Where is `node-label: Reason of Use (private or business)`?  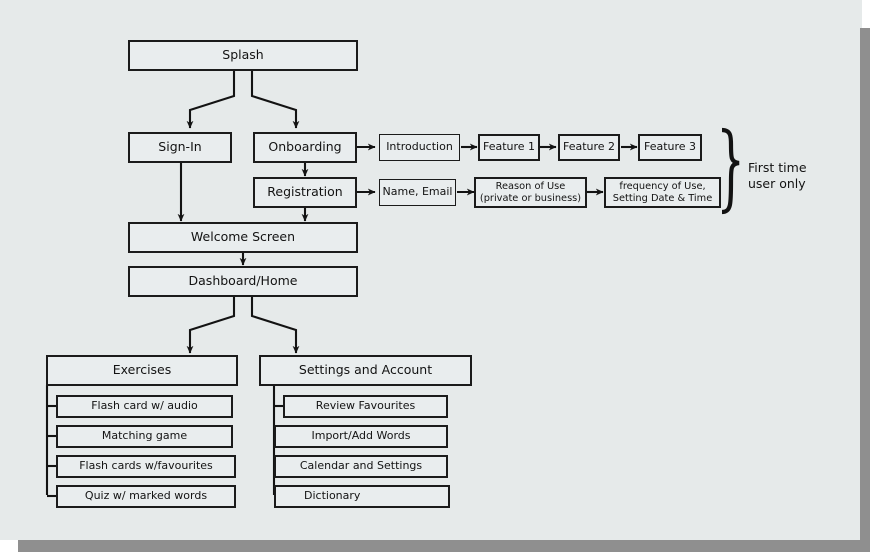 node-label: Reason of Use (private or business) is located at coordinates (530, 192).